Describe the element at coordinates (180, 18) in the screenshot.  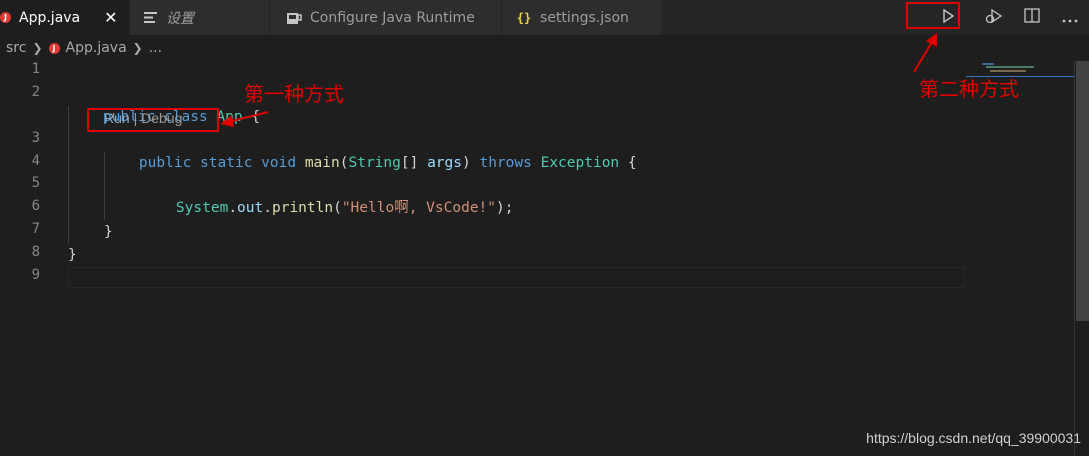
I see `tab-label: 设置` at that location.